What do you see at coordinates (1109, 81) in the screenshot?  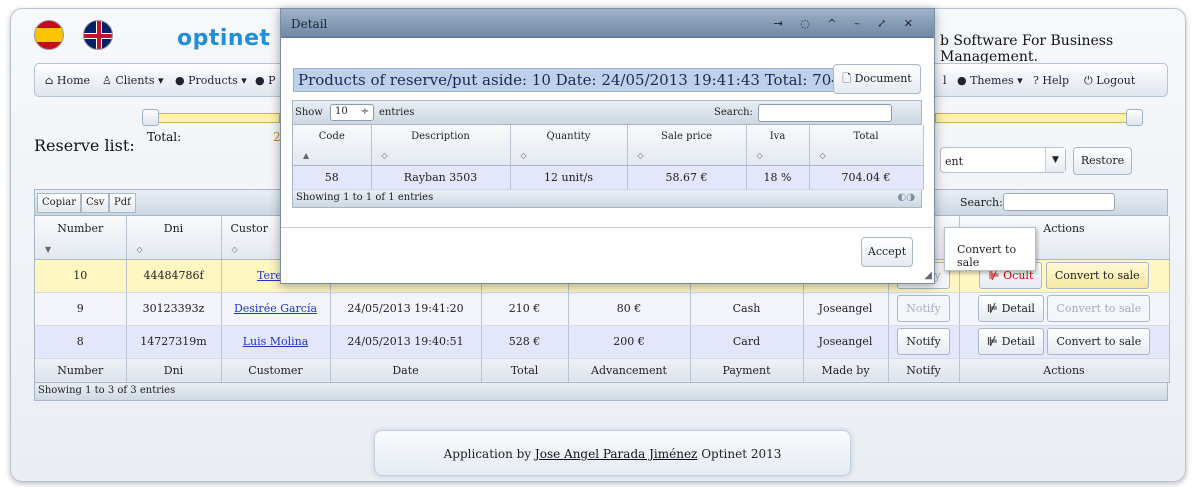 I see `menu-logout: ⏻ Logout` at bounding box center [1109, 81].